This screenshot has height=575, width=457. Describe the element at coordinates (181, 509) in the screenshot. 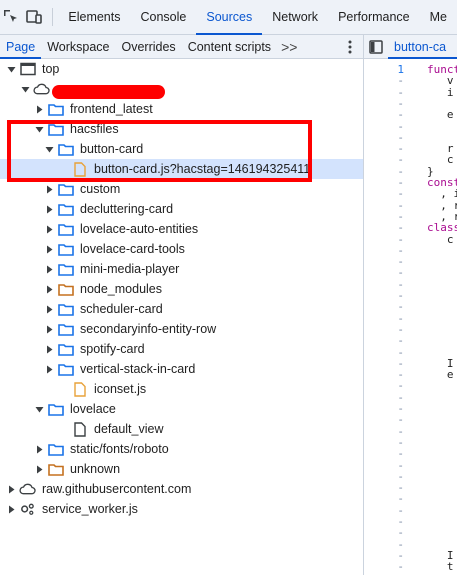

I see `tree-item: service_worker.js` at that location.